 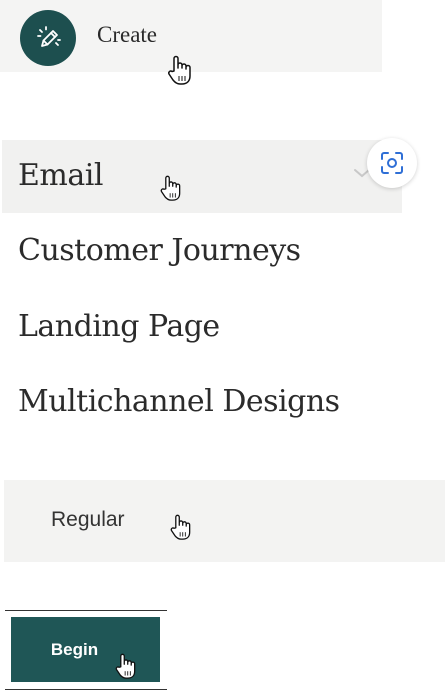 I want to click on create-label: Create, so click(x=127, y=34).